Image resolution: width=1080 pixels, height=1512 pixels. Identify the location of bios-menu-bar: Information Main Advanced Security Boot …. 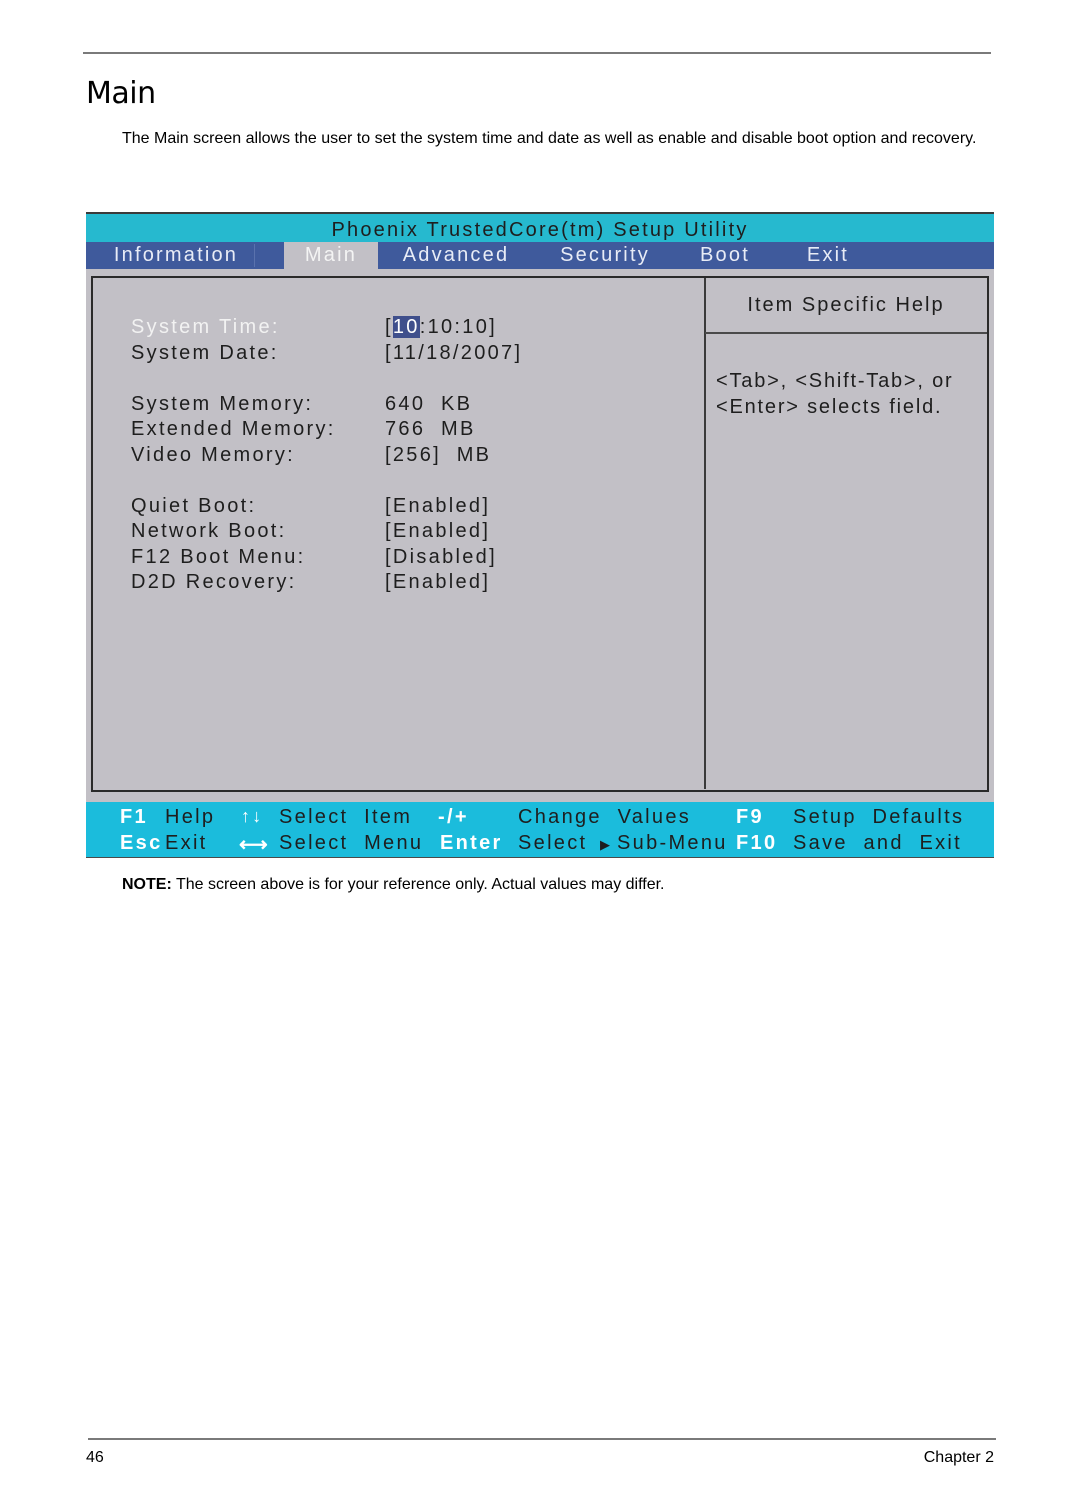
(540, 255).